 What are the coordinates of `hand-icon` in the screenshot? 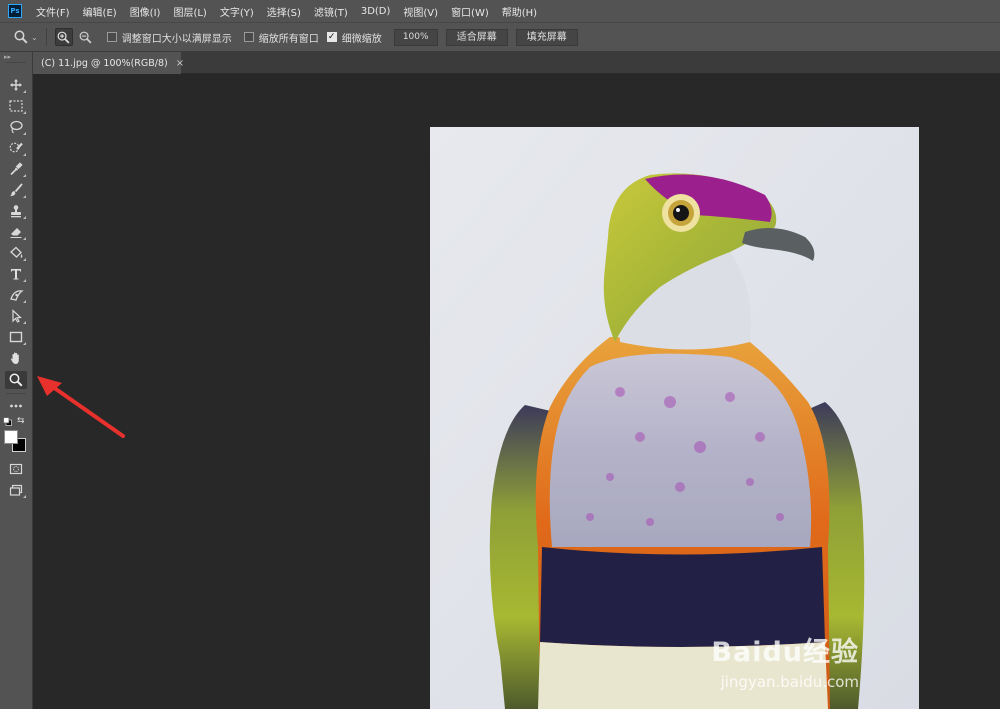 It's located at (14, 358).